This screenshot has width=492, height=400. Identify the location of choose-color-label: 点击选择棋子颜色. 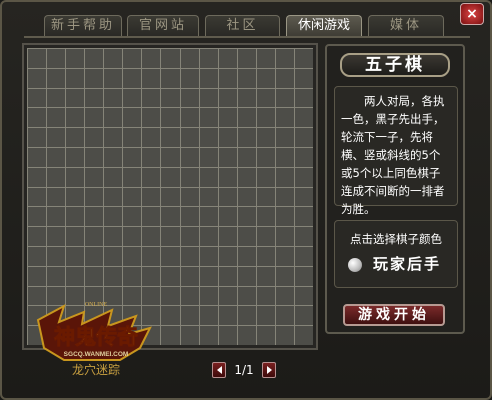
(396, 239).